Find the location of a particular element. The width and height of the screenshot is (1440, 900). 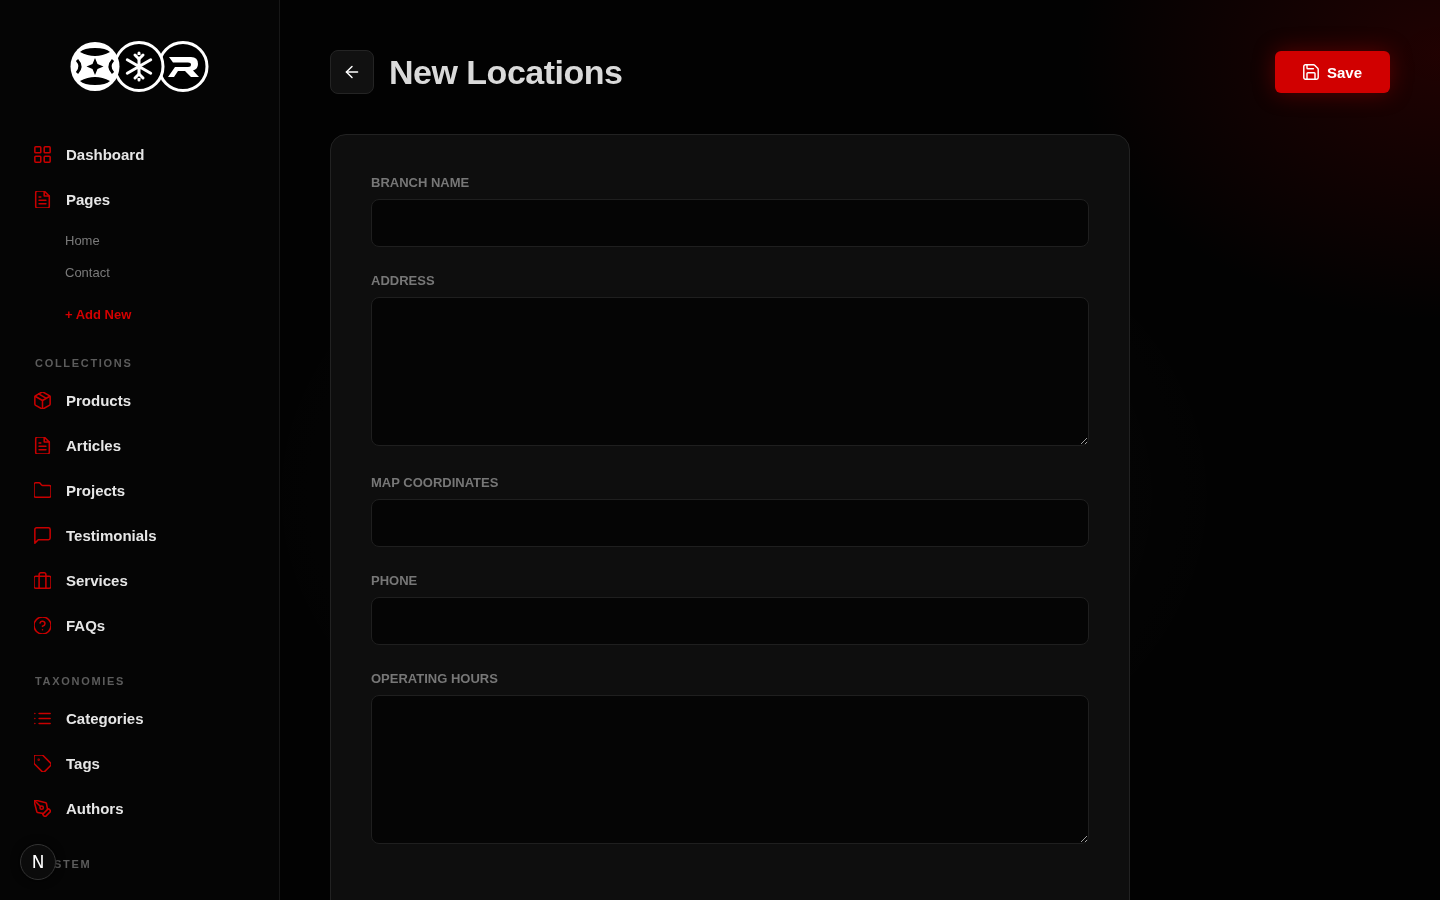

sidebar-item: FAQs is located at coordinates (70, 625).